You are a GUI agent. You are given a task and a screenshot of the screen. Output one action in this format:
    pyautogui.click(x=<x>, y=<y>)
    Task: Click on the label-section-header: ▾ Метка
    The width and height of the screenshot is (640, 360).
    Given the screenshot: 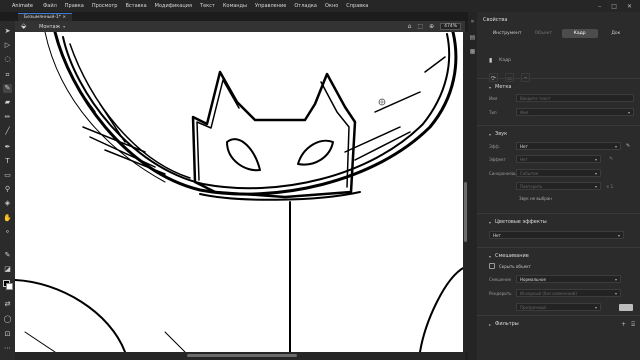 What is the action you would take?
    pyautogui.click(x=500, y=87)
    